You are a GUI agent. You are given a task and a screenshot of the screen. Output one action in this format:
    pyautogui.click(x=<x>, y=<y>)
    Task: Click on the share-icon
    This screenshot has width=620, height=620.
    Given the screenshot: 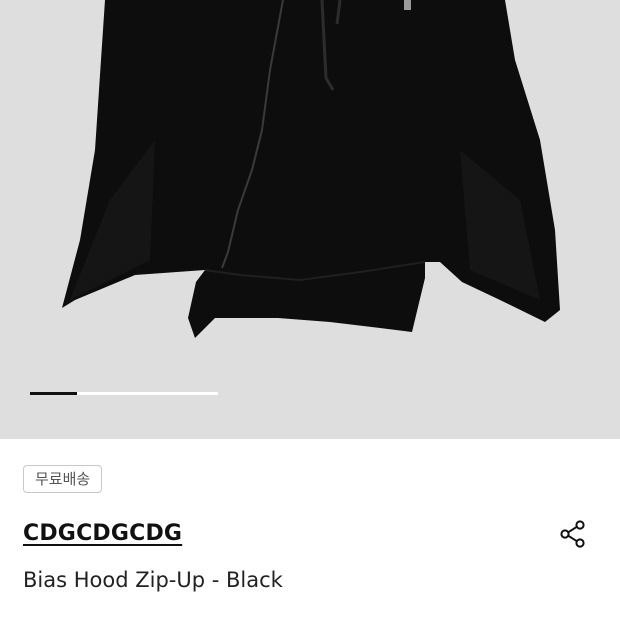 What is the action you would take?
    pyautogui.click(x=572, y=534)
    